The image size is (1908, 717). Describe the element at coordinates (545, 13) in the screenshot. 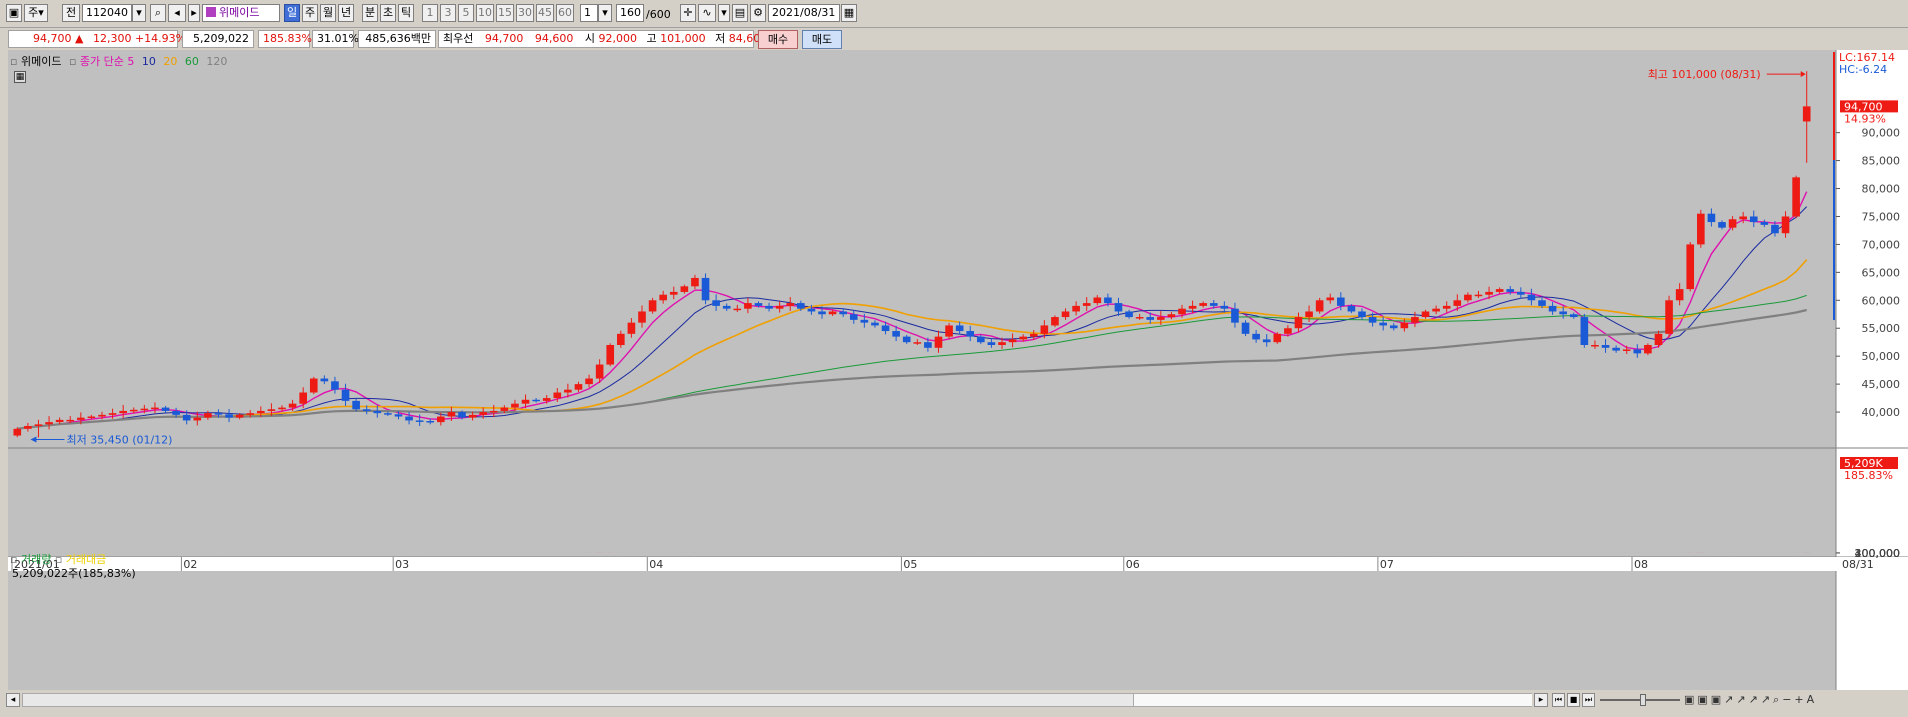

I see `interval-45: 45` at that location.